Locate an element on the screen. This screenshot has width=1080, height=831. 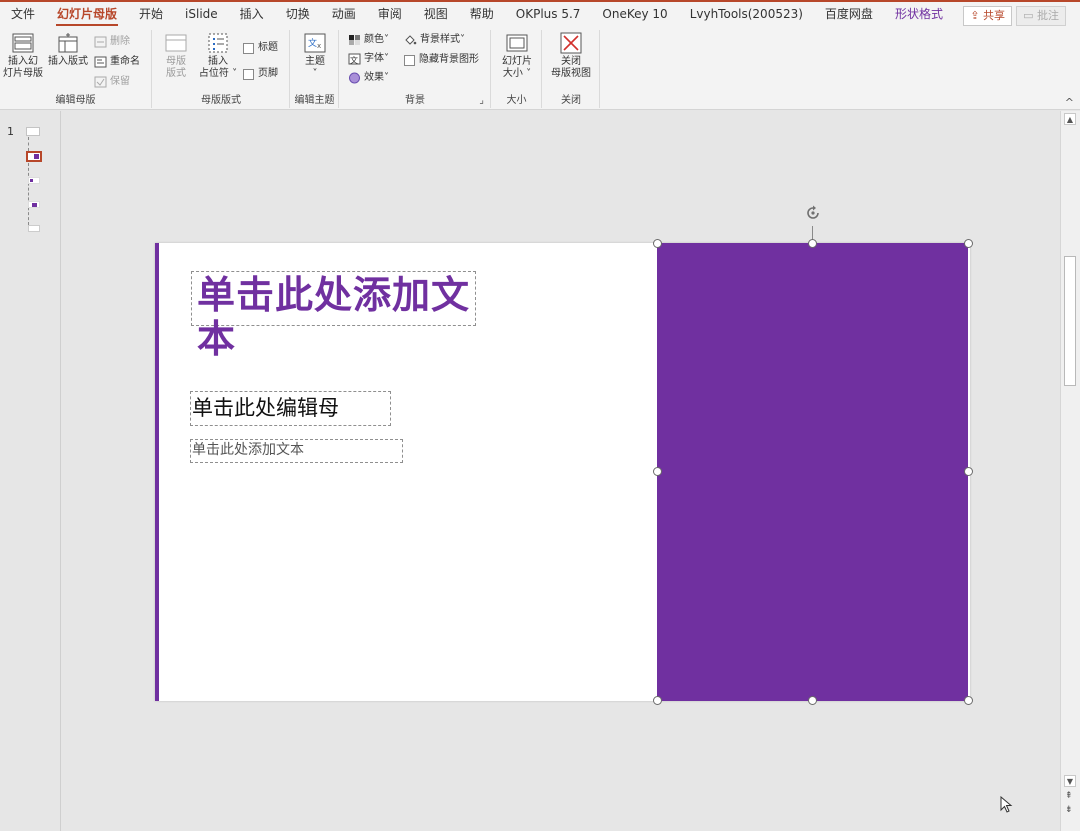
delete-button: 删除 is located at coordinates (112, 42).